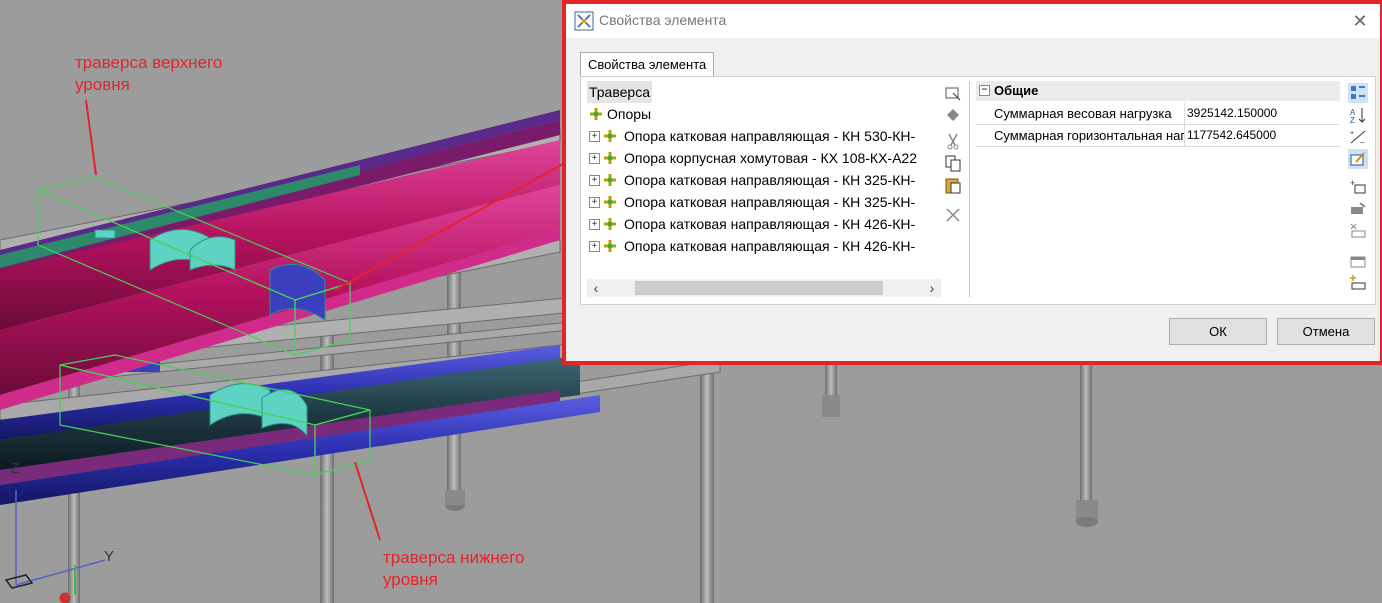 The width and height of the screenshot is (1382, 603). I want to click on tree-horizontal-scrollbar: ‹ ›, so click(764, 288).